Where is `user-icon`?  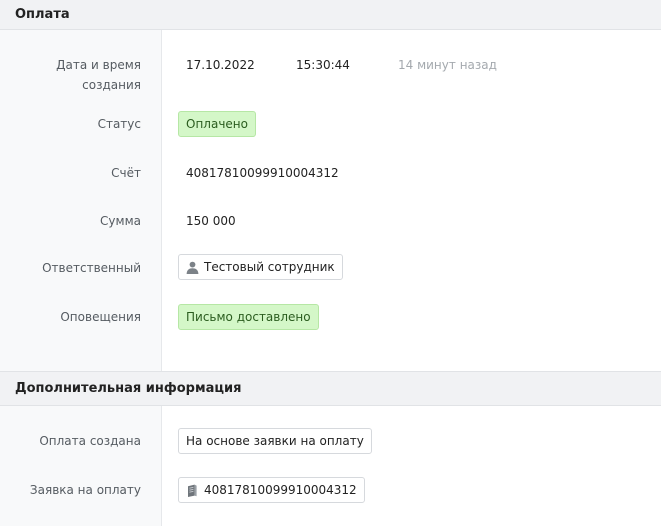
user-icon is located at coordinates (192, 267).